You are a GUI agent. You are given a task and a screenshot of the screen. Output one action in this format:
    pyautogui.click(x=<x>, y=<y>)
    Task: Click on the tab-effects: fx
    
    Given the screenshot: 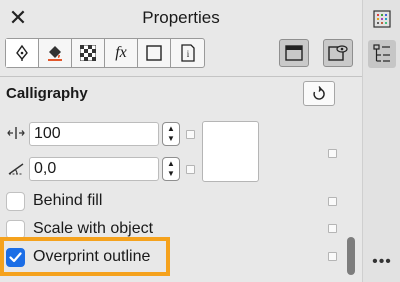 What is the action you would take?
    pyautogui.click(x=121, y=53)
    